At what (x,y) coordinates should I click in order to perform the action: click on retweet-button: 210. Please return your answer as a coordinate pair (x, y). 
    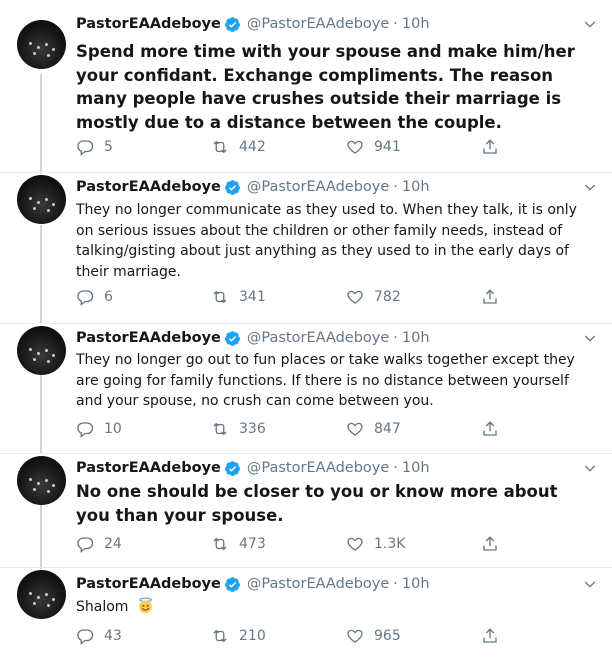
    Looking at the image, I should click on (238, 636).